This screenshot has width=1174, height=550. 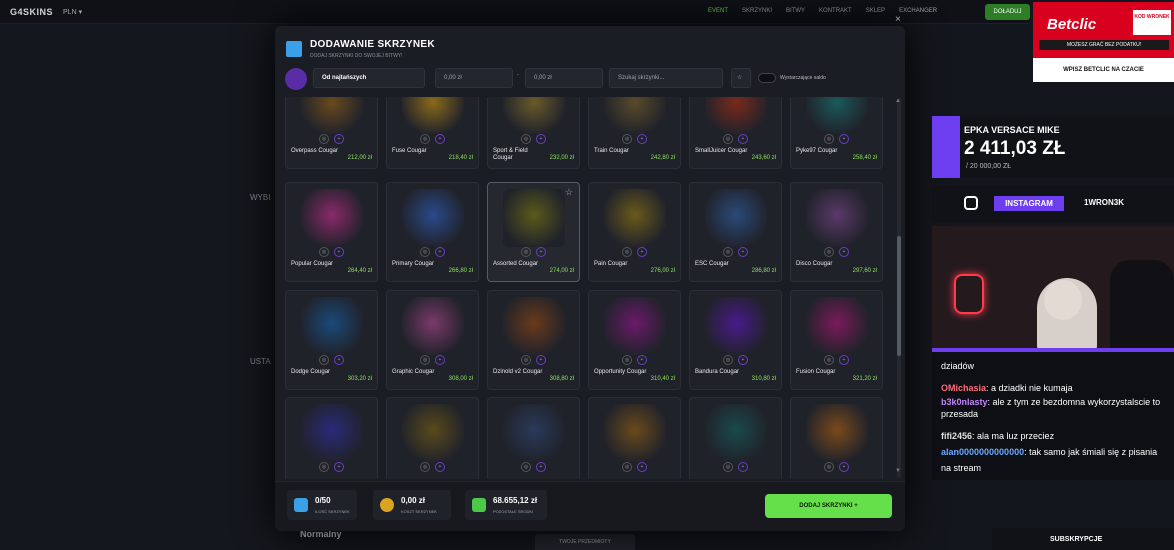 I want to click on nav-shop: SKLEP, so click(x=875, y=11).